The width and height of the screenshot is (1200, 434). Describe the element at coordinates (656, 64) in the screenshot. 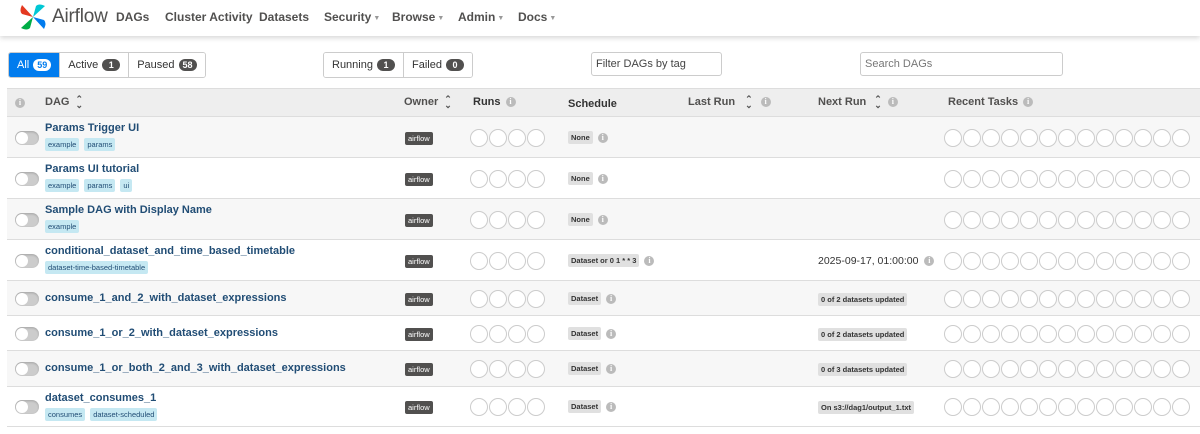

I see `tag-filter-input` at that location.